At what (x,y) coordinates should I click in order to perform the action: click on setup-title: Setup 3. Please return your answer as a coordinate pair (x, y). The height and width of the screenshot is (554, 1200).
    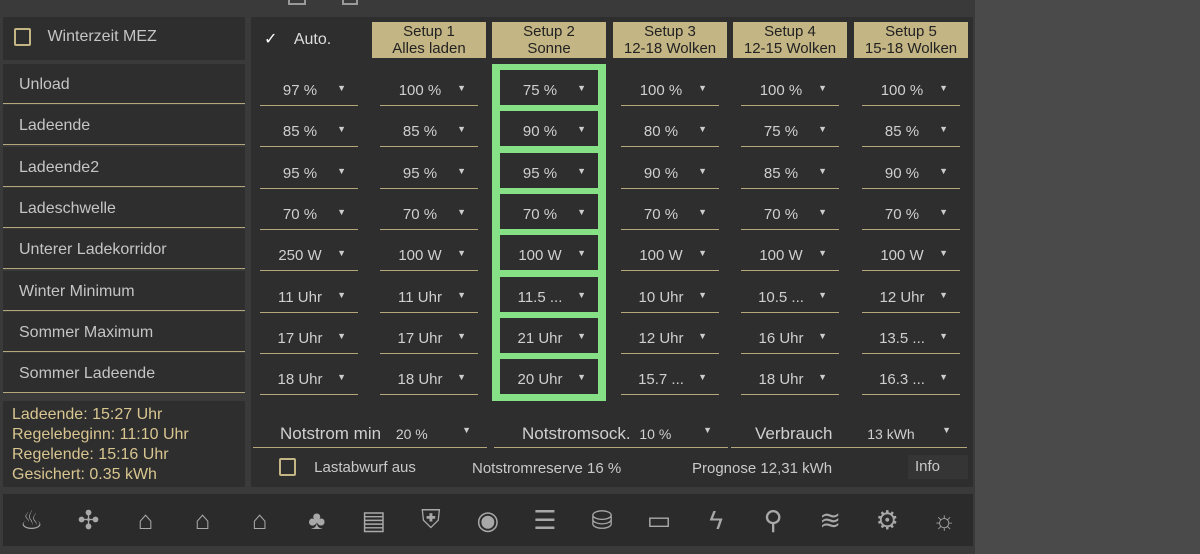
    Looking at the image, I should click on (670, 31).